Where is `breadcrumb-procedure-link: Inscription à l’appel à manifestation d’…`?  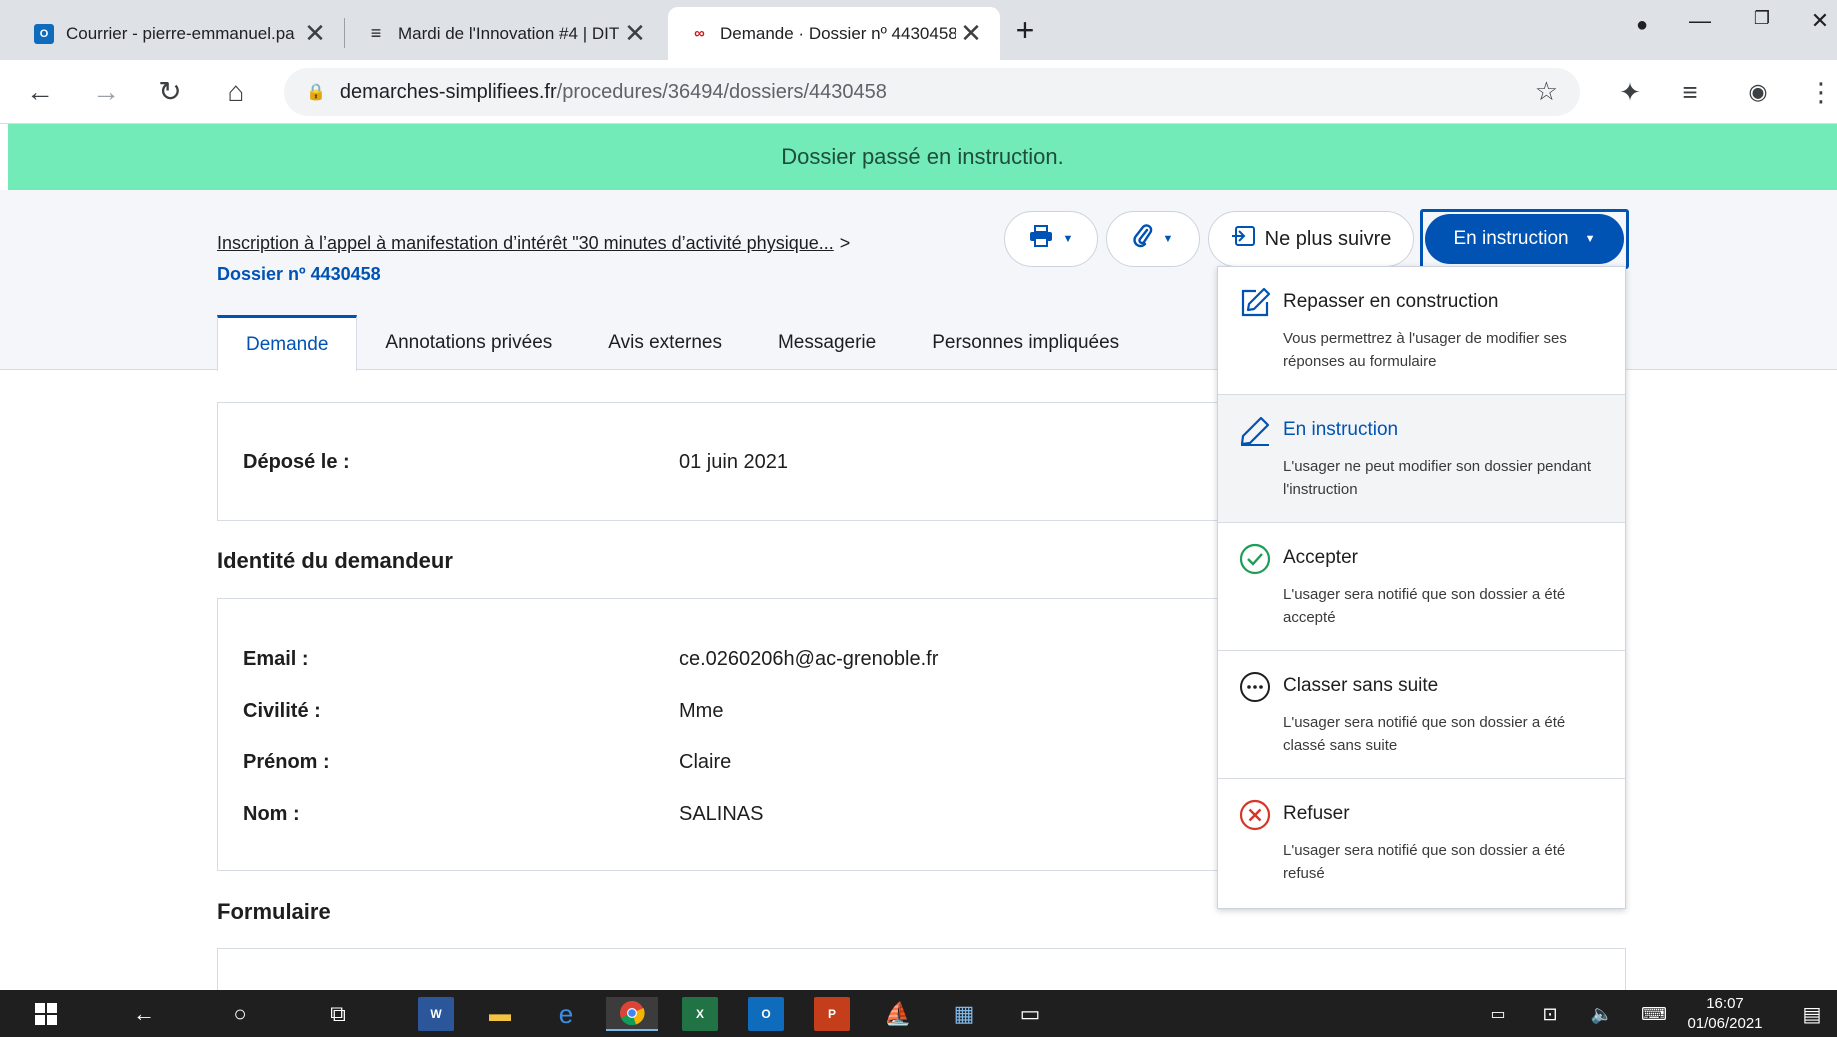 breadcrumb-procedure-link: Inscription à l’appel à manifestation d’… is located at coordinates (525, 243).